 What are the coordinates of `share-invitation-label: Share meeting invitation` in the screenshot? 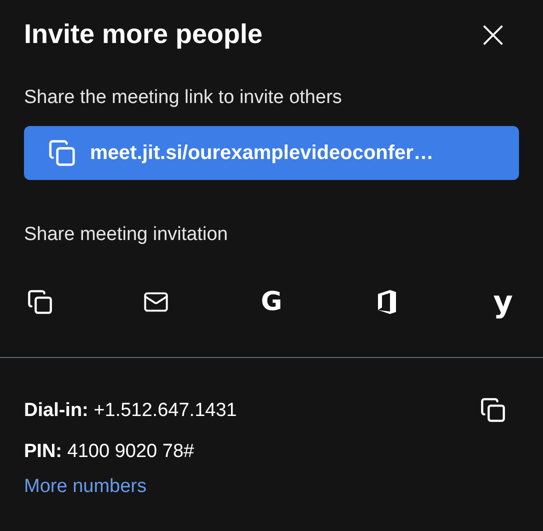 It's located at (126, 235).